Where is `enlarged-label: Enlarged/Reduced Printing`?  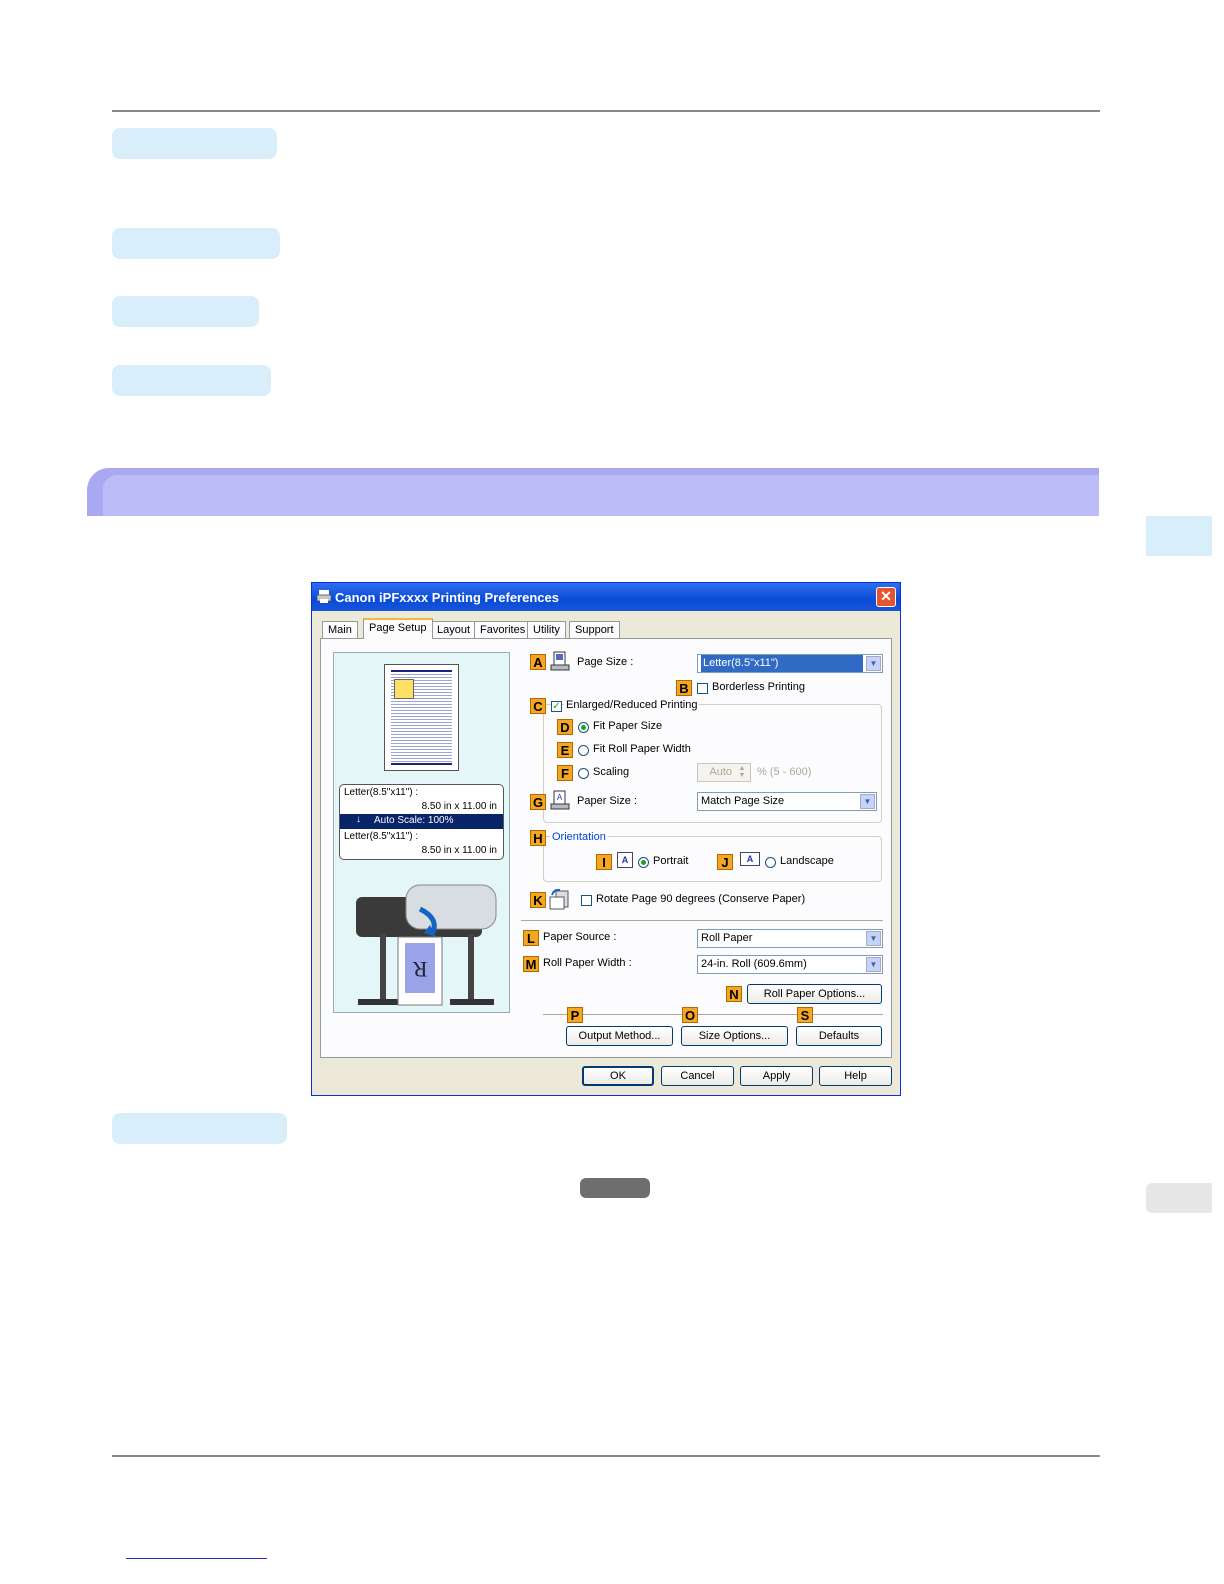
enlarged-label: Enlarged/Reduced Printing is located at coordinates (632, 705).